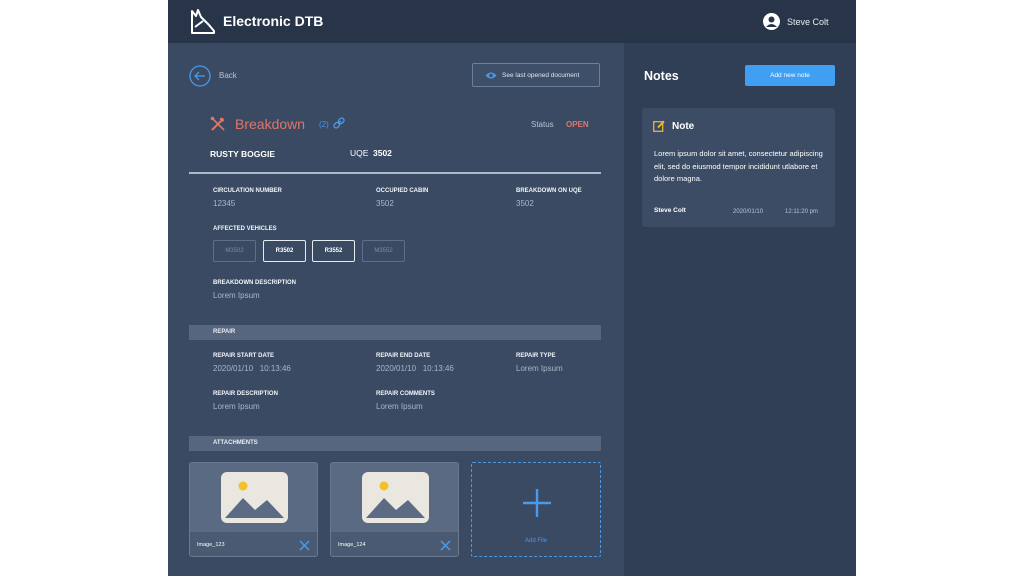 The image size is (1024, 576). What do you see at coordinates (284, 251) in the screenshot?
I see `vehicle-chip: R3502` at bounding box center [284, 251].